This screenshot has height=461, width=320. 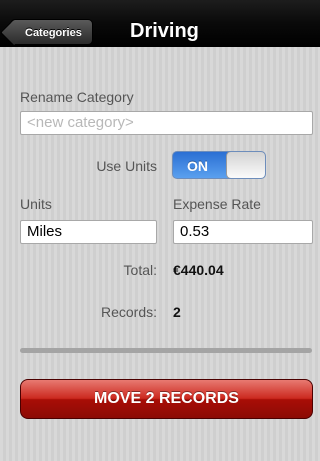 What do you see at coordinates (198, 270) in the screenshot?
I see `total-value: €440.04` at bounding box center [198, 270].